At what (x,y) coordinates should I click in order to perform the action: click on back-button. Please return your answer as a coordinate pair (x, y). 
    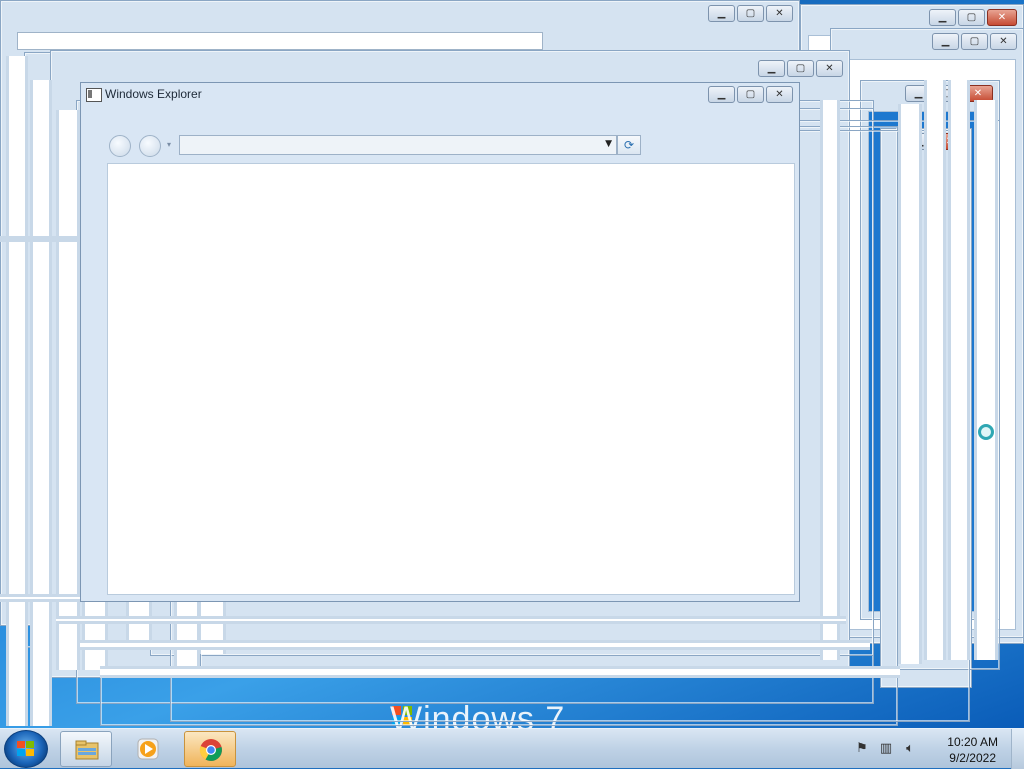
    Looking at the image, I should click on (120, 146).